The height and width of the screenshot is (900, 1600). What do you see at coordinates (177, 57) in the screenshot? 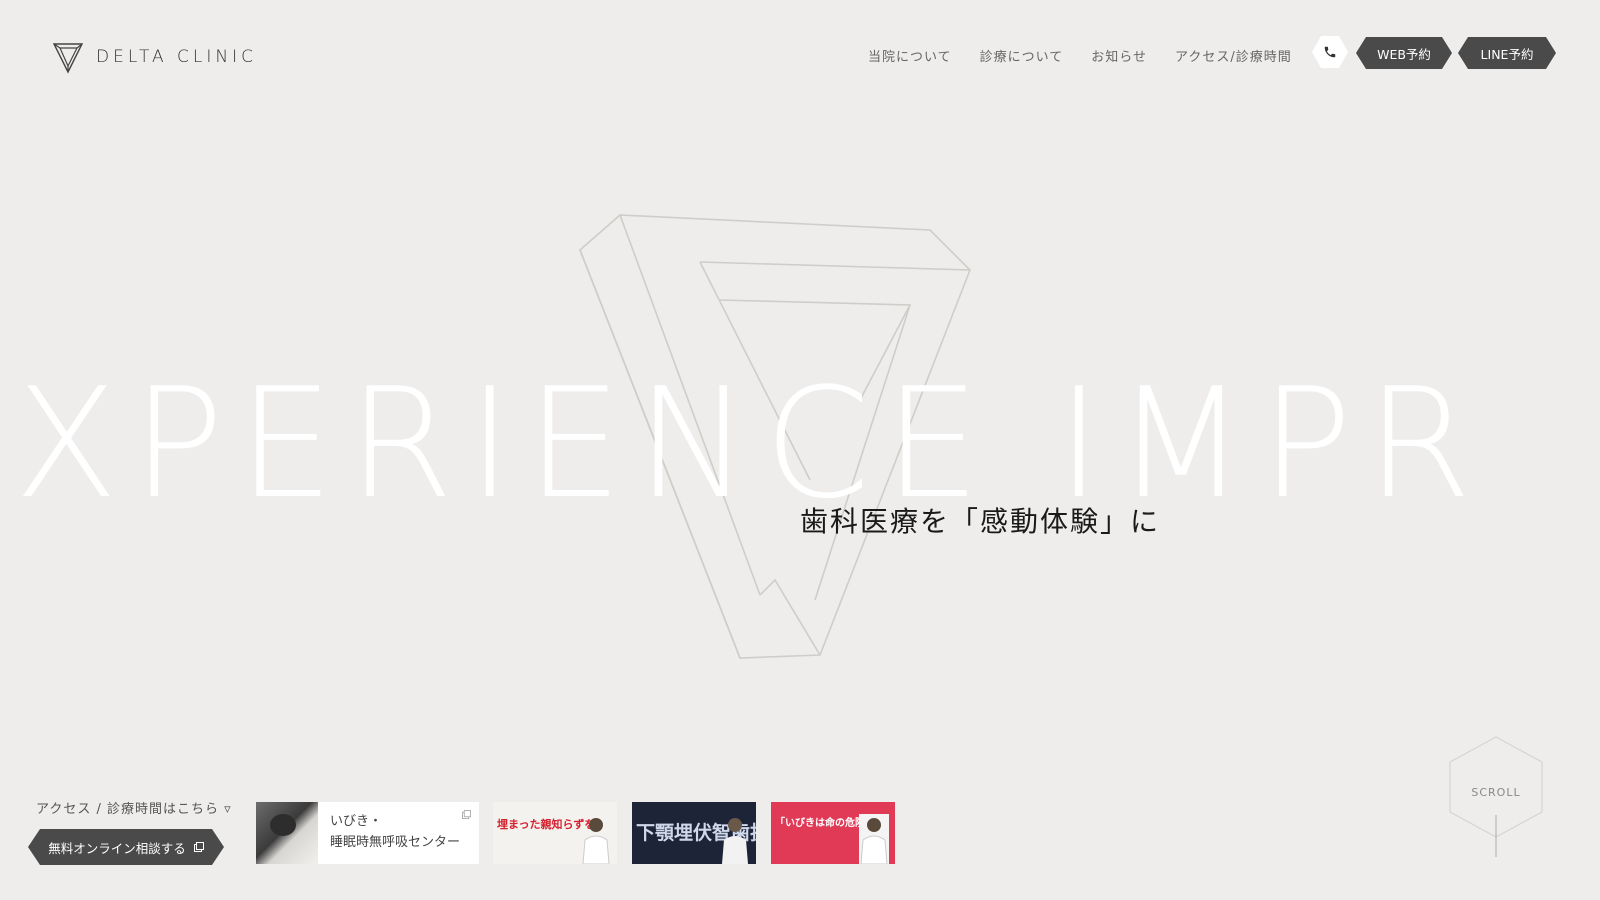
I see `logo-text: DELTA CLINIC` at bounding box center [177, 57].